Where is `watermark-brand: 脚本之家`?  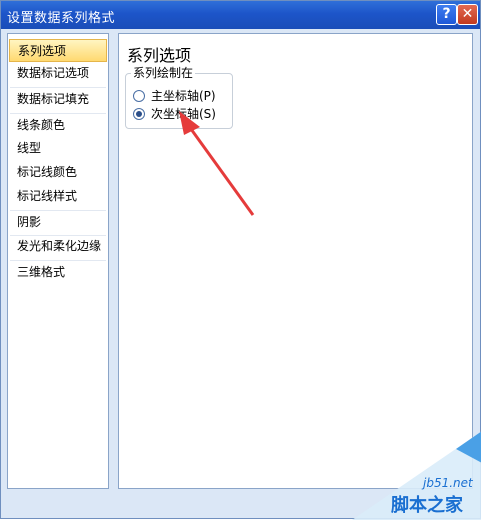
watermark-brand: 脚本之家 is located at coordinates (427, 505).